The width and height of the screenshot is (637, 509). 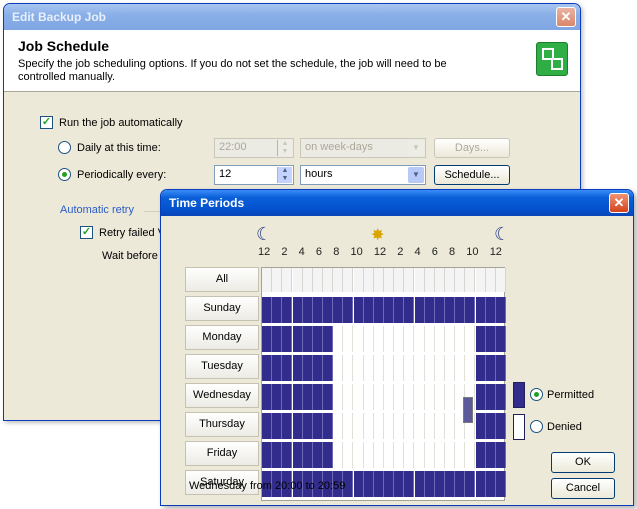 What do you see at coordinates (536, 394) in the screenshot?
I see `permitted-radio` at bounding box center [536, 394].